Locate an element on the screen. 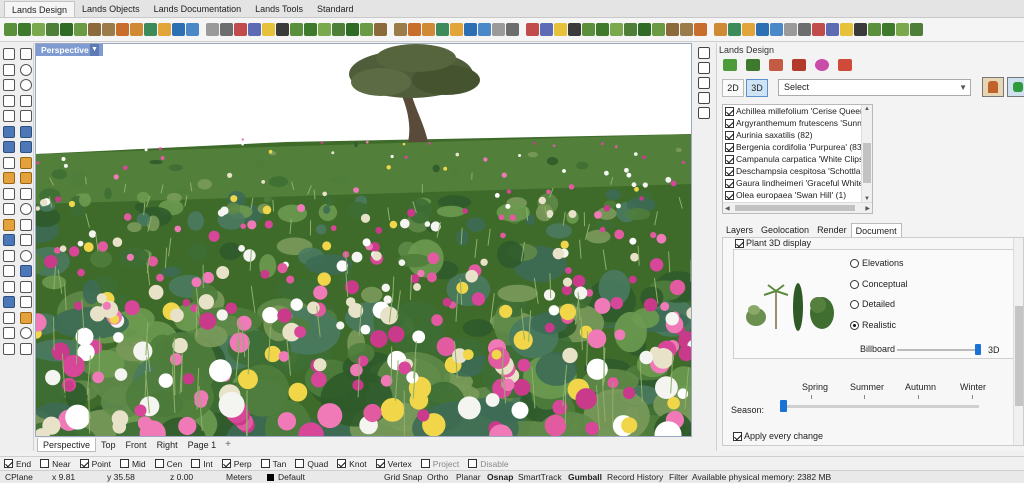 This screenshot has width=1024, height=483. arc-icon is located at coordinates (9, 85).